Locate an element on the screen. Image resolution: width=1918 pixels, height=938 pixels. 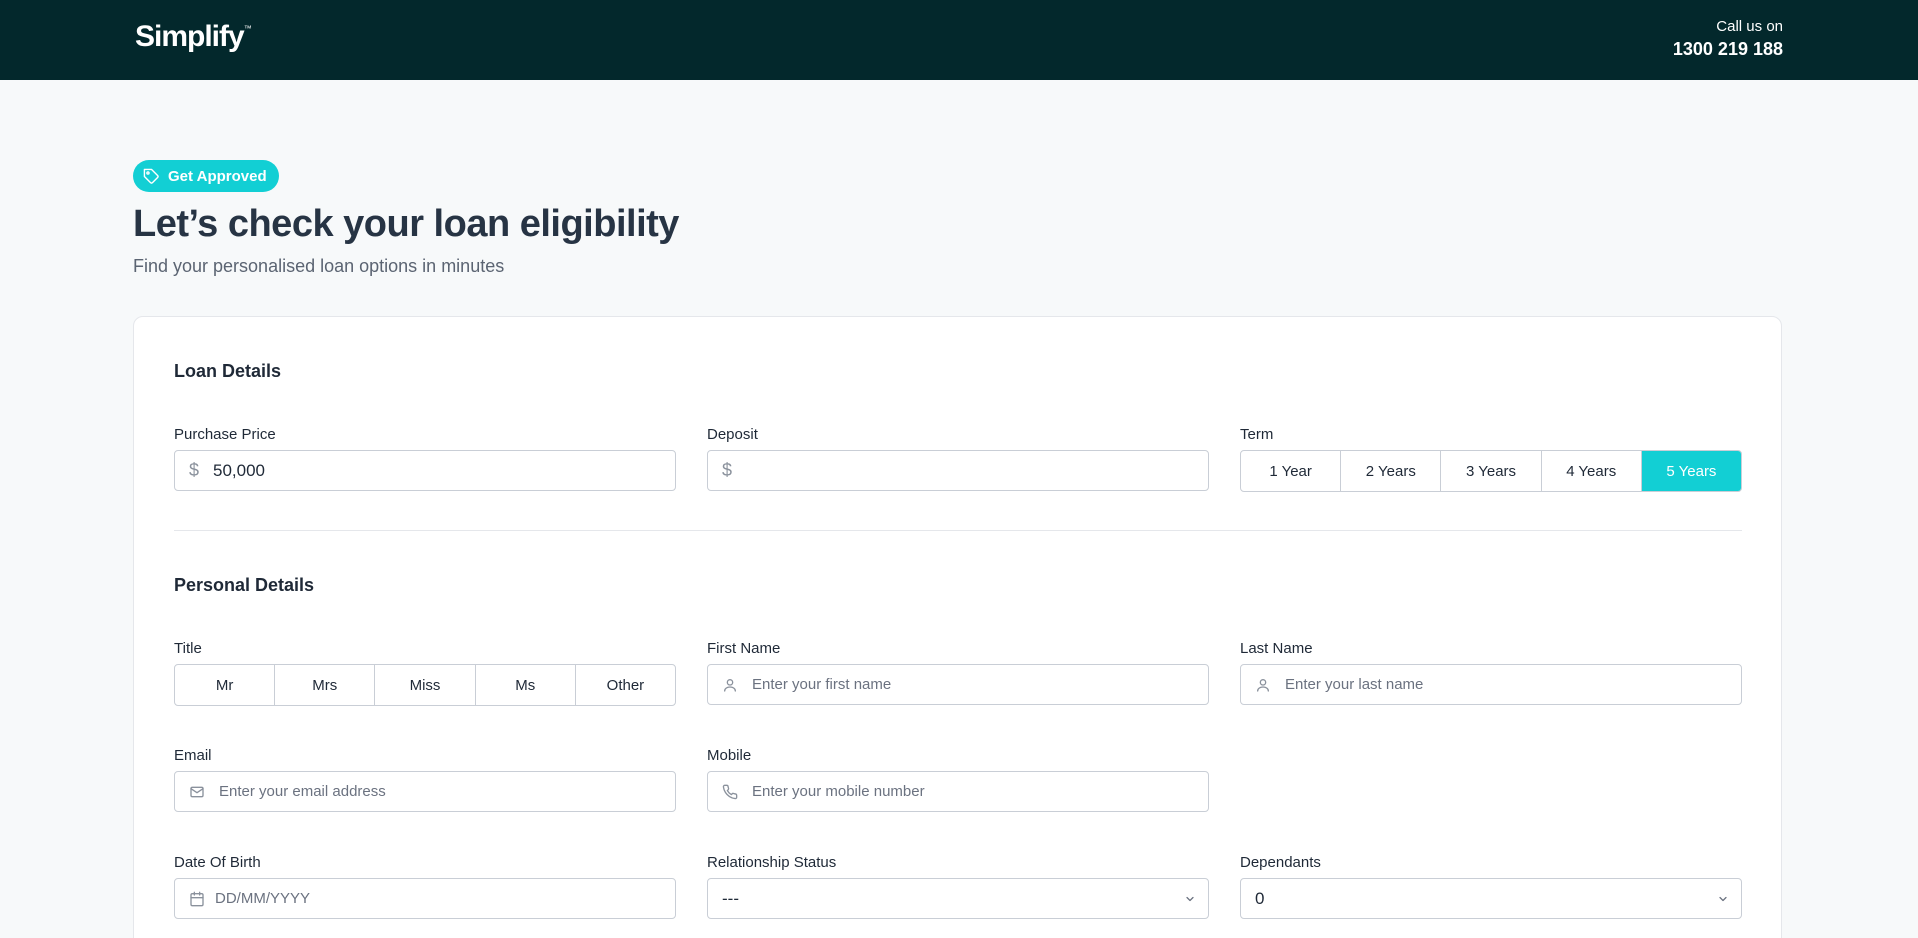
relationship-status-select: --- is located at coordinates (958, 898).